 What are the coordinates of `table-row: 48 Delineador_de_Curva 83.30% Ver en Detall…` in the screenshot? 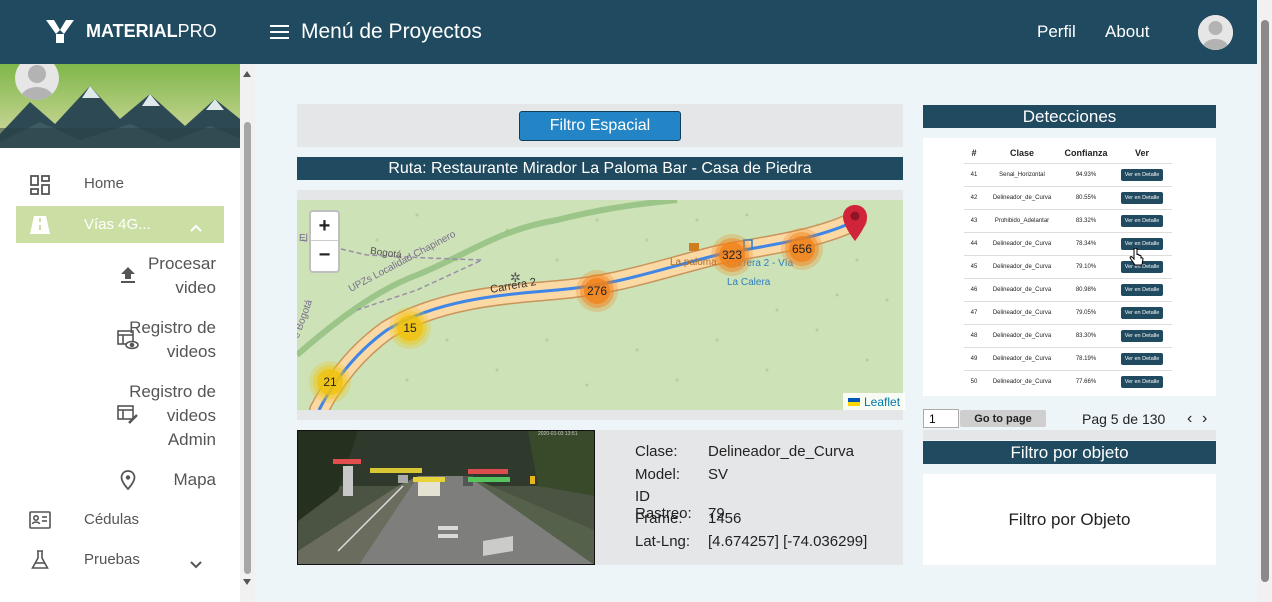 It's located at (1068, 335).